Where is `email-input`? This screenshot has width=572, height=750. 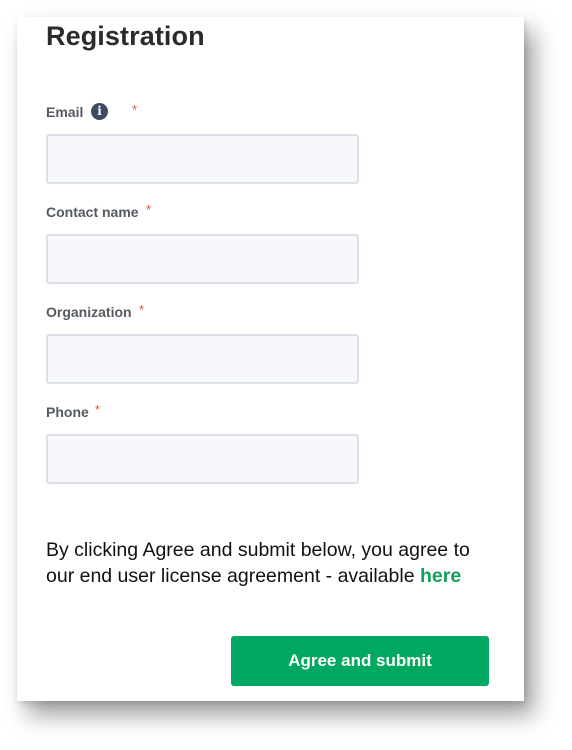
email-input is located at coordinates (202, 159).